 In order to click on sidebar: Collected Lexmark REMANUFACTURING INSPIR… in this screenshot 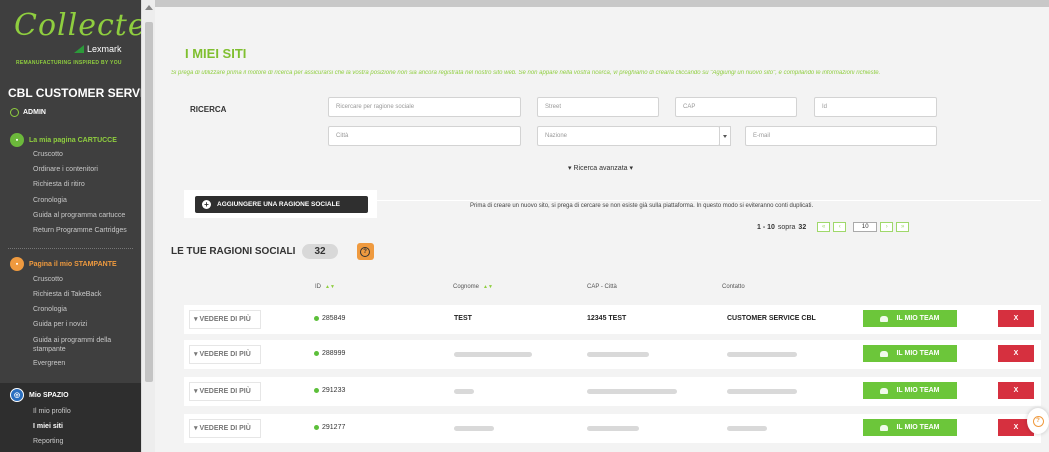, I will do `click(70, 226)`.